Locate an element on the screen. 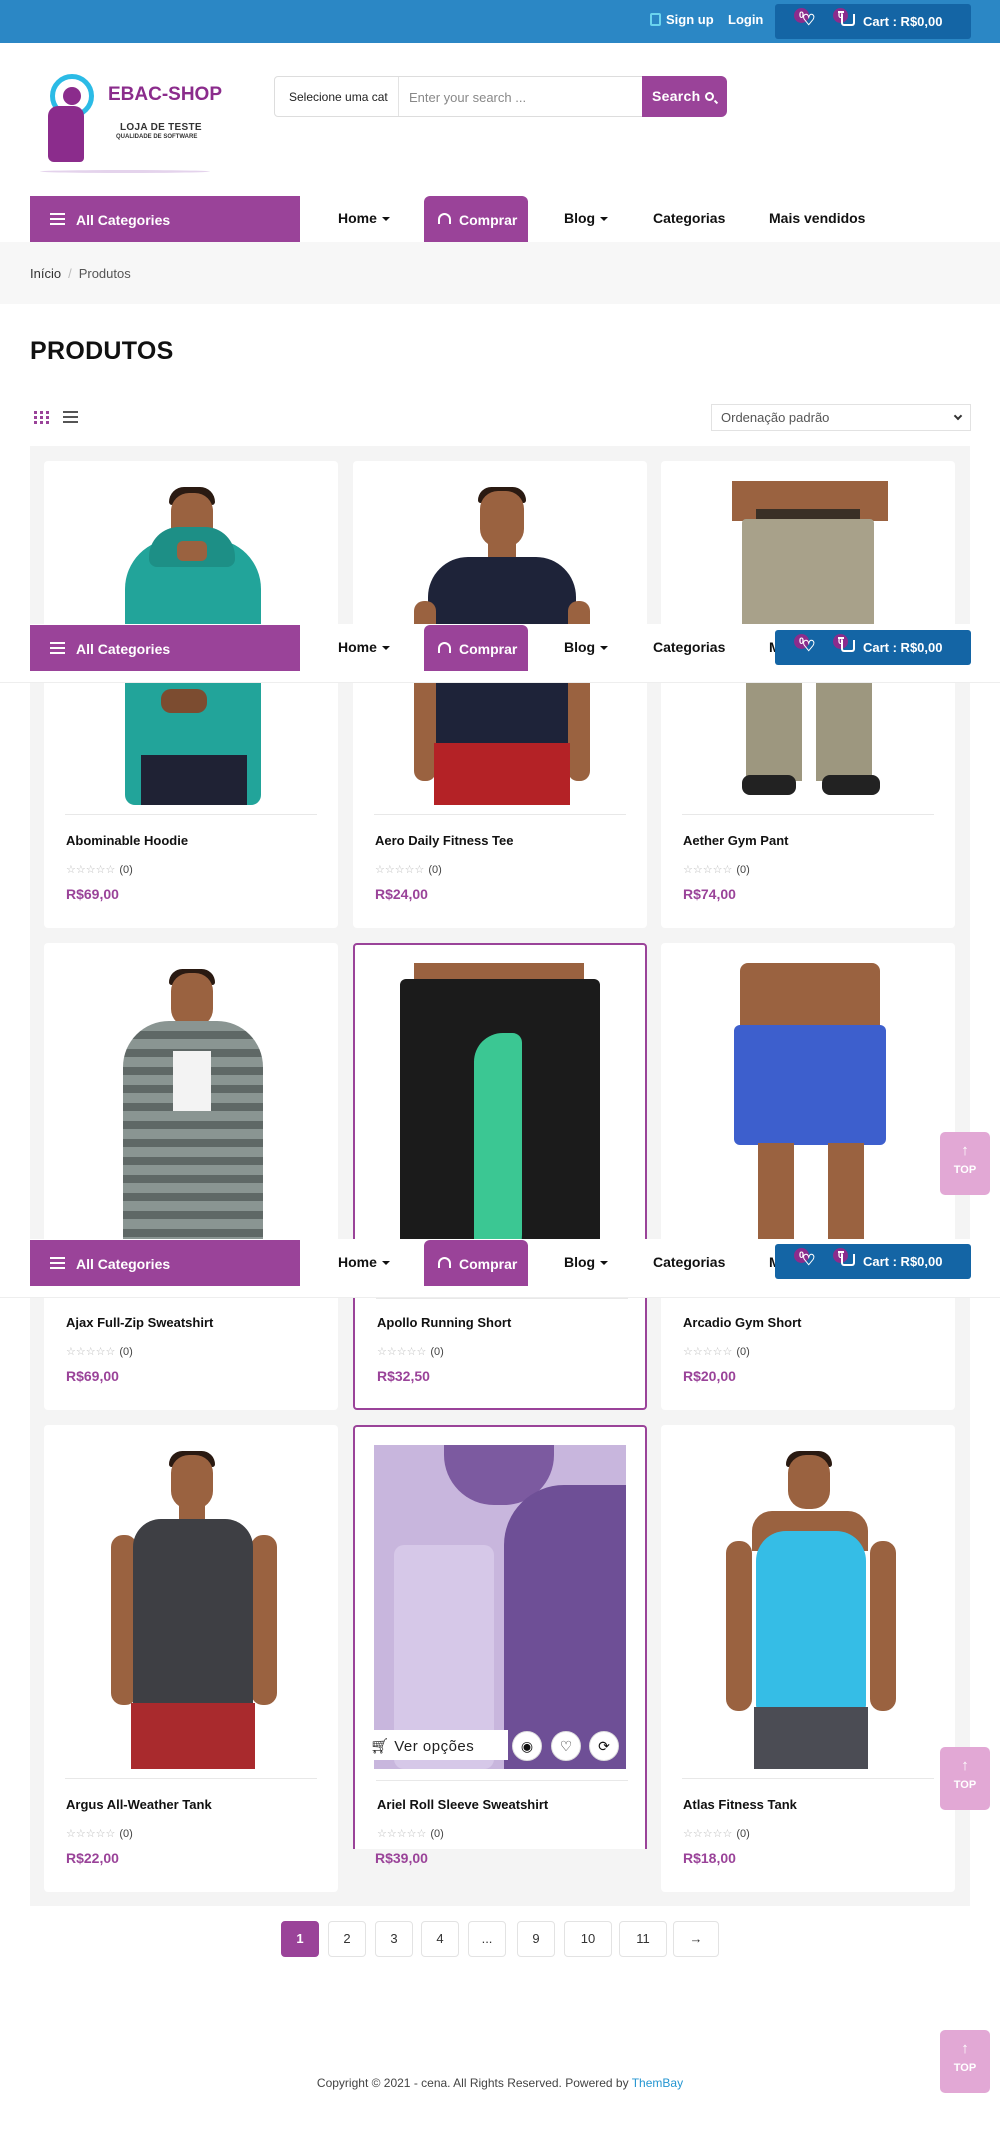 The width and height of the screenshot is (1000, 2129). search-button: Search is located at coordinates (684, 96).